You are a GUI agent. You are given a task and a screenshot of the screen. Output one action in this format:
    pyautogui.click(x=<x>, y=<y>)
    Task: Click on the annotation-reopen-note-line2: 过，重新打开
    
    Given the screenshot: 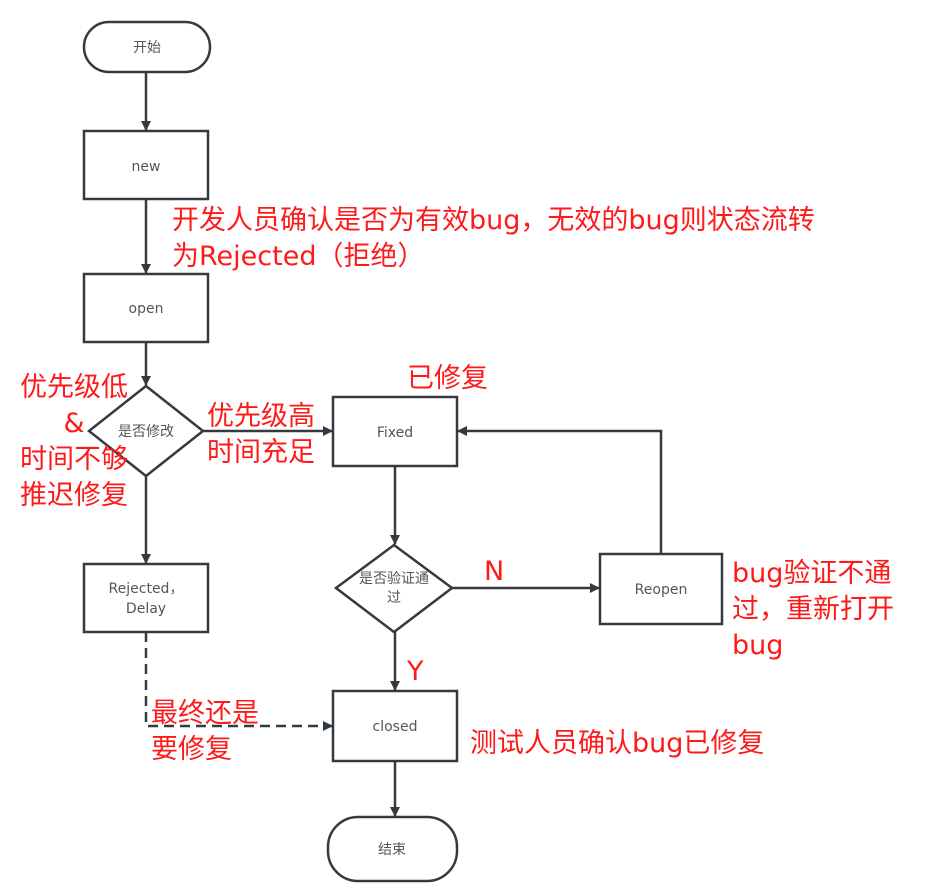 What is the action you would take?
    pyautogui.click(x=813, y=609)
    